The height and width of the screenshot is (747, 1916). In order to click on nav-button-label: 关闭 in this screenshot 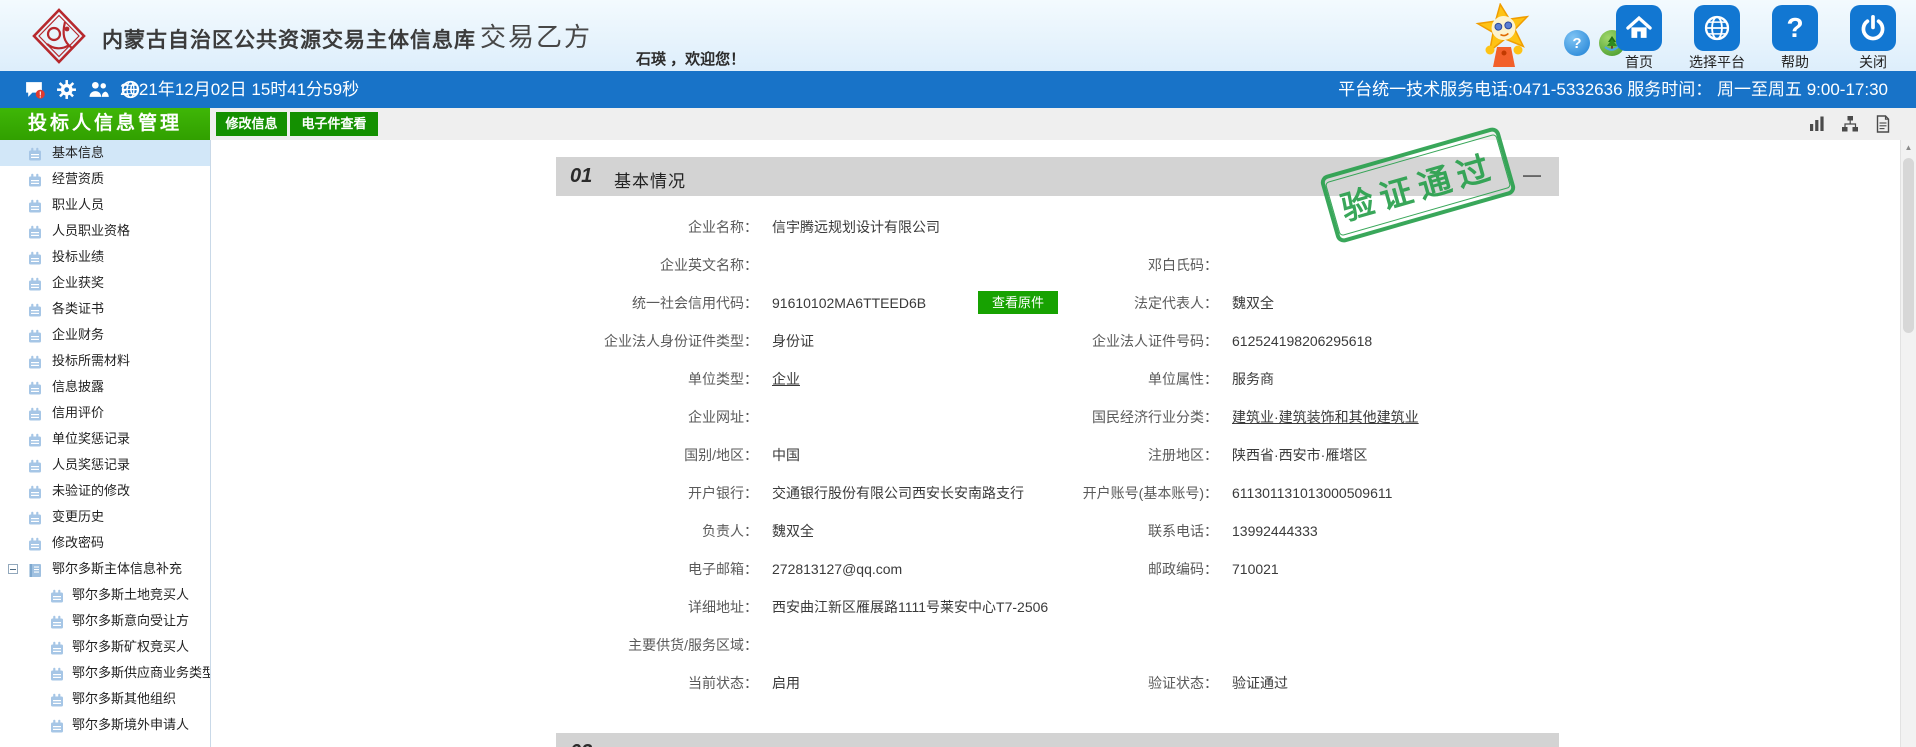, I will do `click(1873, 62)`.